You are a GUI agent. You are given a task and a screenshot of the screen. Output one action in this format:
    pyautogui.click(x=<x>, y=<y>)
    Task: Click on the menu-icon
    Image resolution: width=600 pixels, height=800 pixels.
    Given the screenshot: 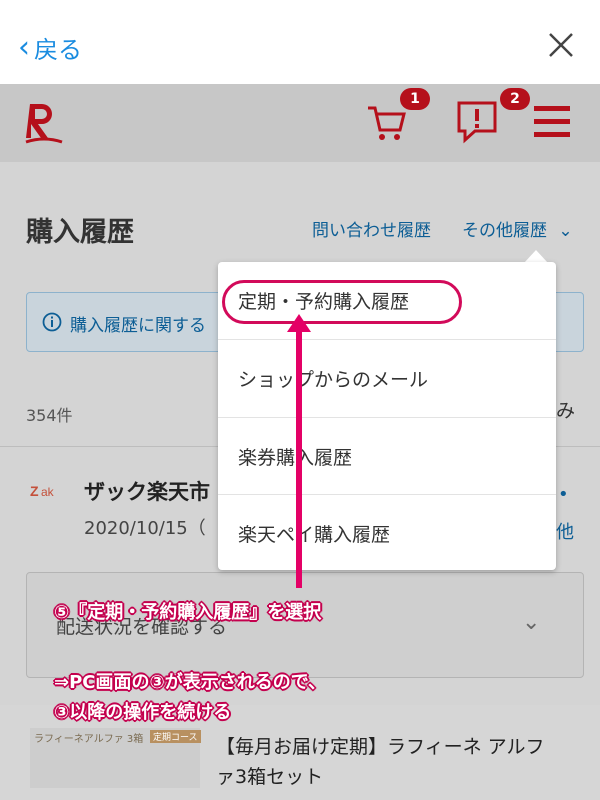 What is the action you would take?
    pyautogui.click(x=552, y=122)
    